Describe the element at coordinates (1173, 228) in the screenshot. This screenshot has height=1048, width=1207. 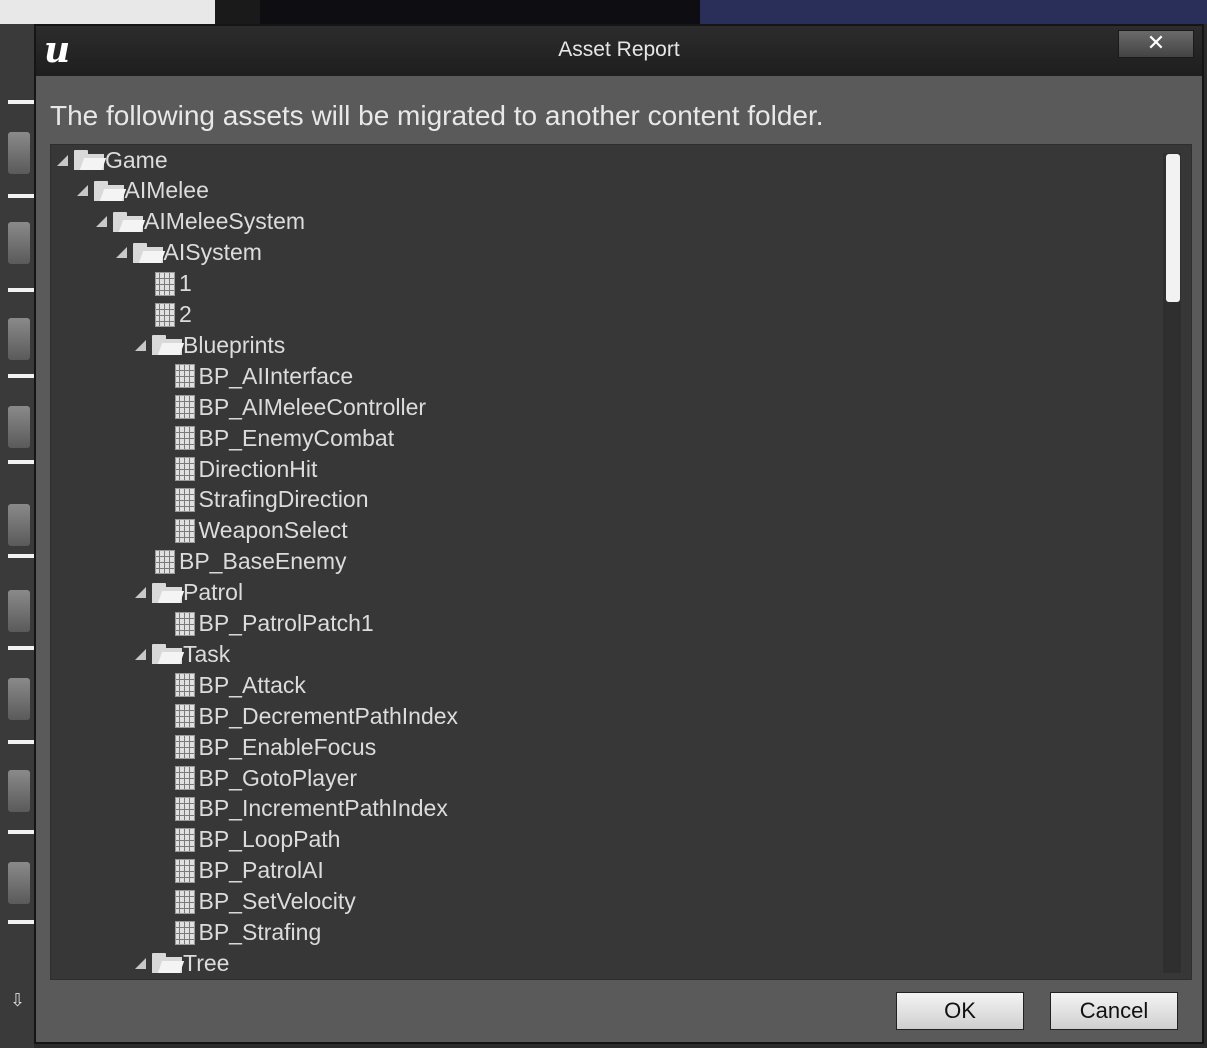
I see `tree-scrollbar-thumb` at that location.